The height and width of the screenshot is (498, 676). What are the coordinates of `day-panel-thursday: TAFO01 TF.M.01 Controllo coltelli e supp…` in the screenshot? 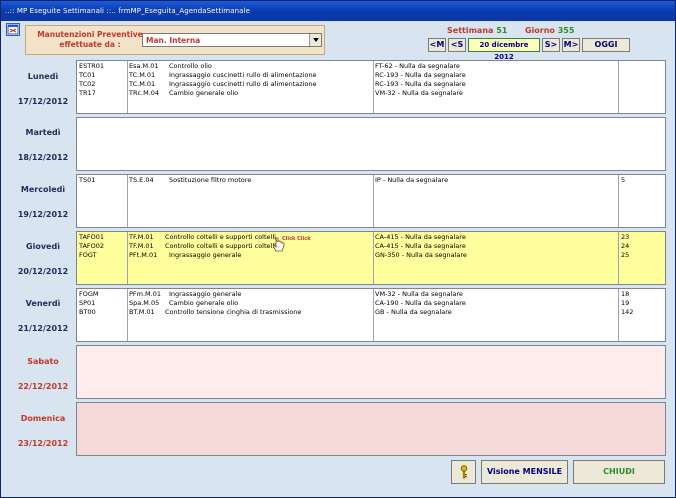 It's located at (371, 258).